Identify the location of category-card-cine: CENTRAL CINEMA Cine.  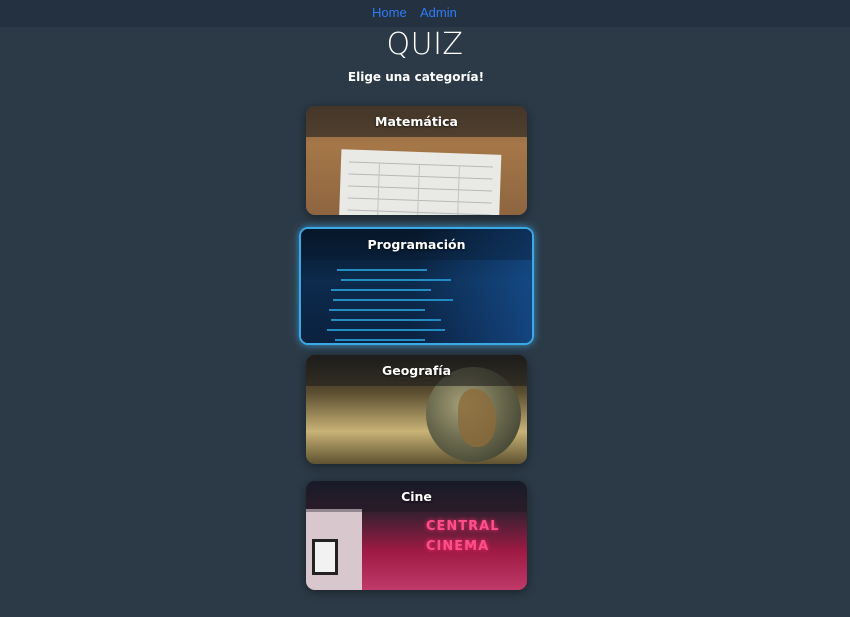
(416, 535).